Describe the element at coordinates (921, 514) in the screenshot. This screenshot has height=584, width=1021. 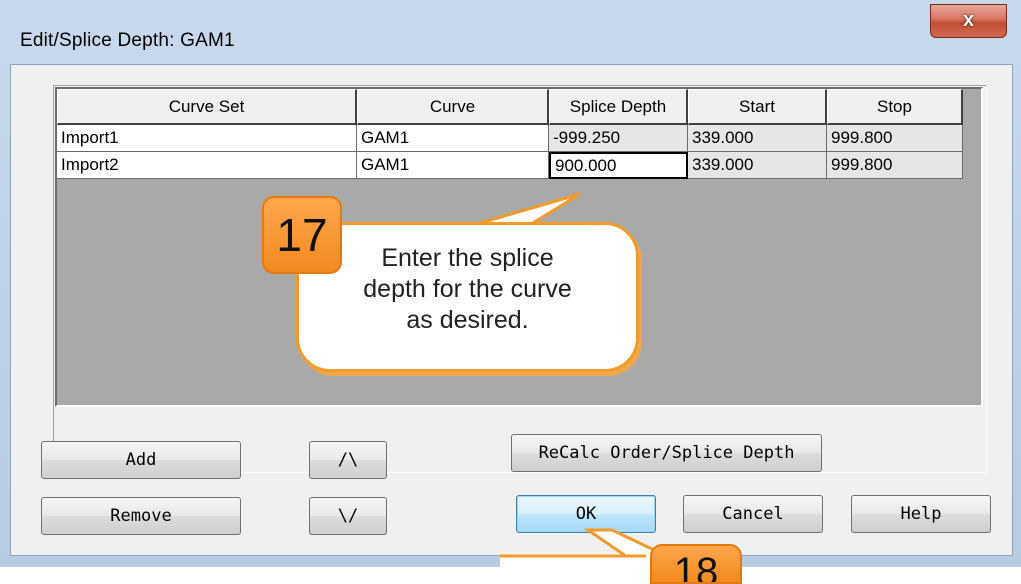
I see `help-button: Help` at that location.